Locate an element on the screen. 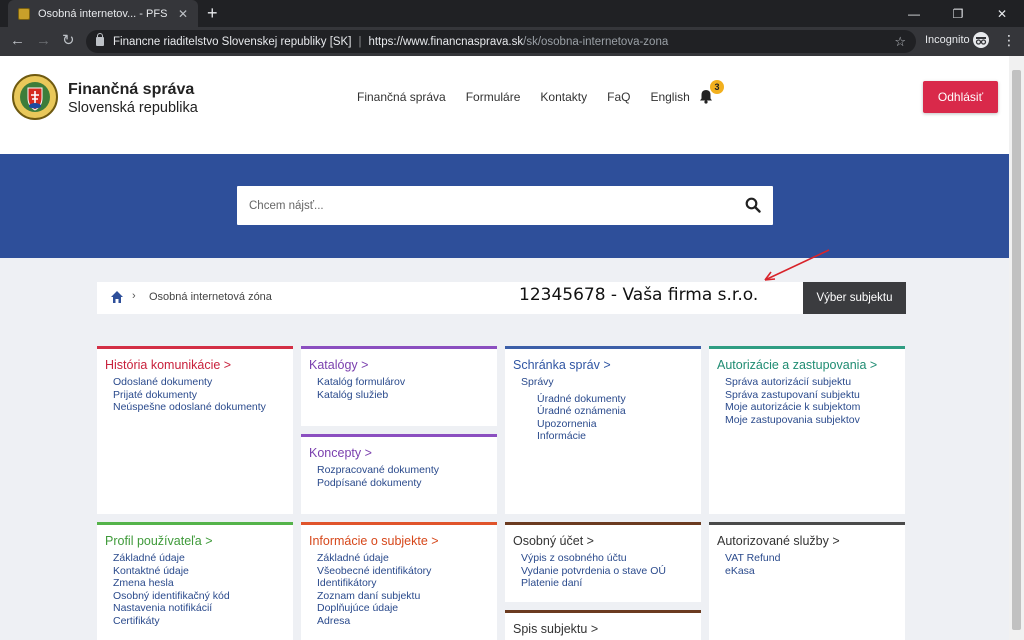 The height and width of the screenshot is (640, 1024). back-button: ← is located at coordinates (17, 41).